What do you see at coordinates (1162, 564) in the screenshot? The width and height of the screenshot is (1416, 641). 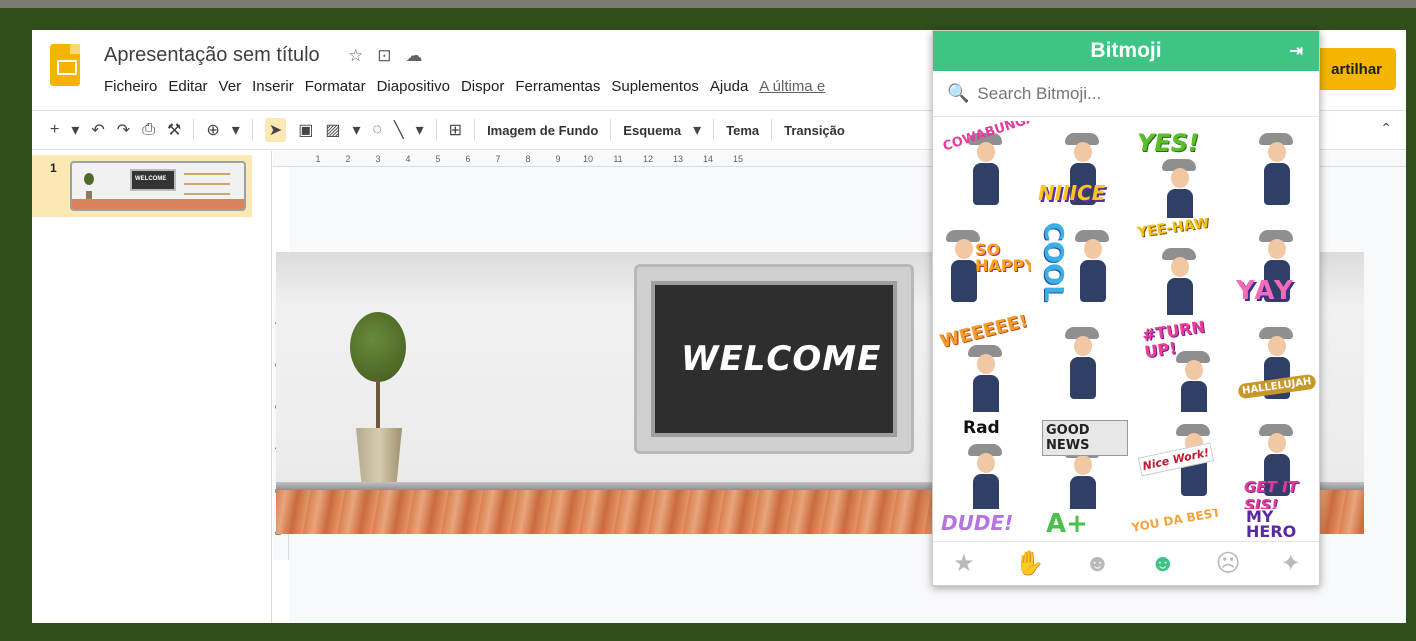 I see `smile-icon: ☻` at bounding box center [1162, 564].